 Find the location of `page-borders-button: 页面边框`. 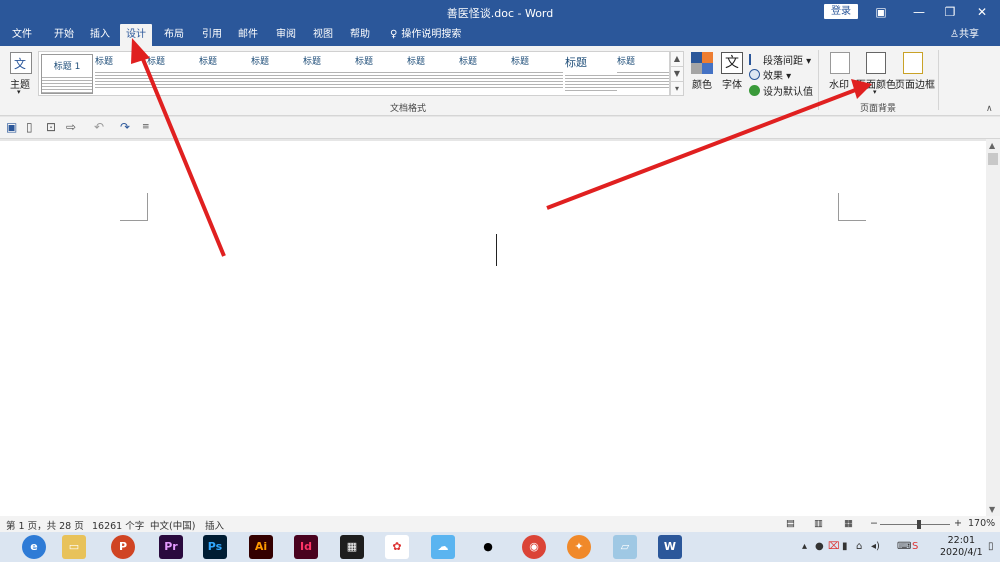

page-borders-button: 页面边框 is located at coordinates (915, 83).